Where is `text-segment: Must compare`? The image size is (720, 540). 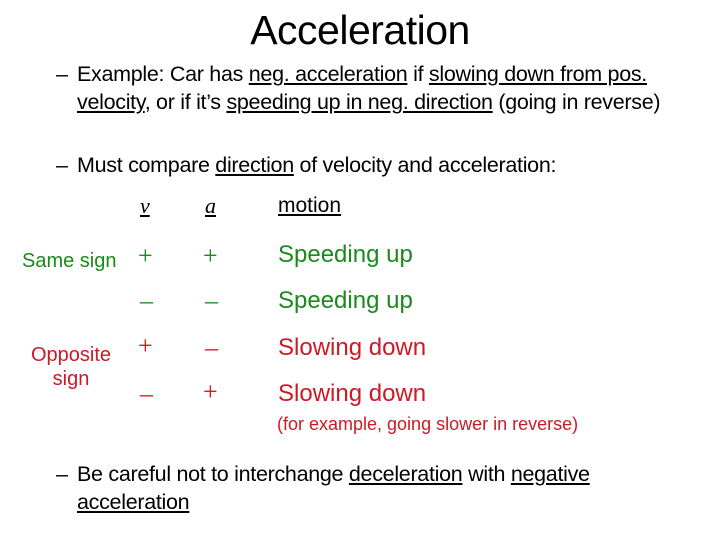
text-segment: Must compare is located at coordinates (146, 165).